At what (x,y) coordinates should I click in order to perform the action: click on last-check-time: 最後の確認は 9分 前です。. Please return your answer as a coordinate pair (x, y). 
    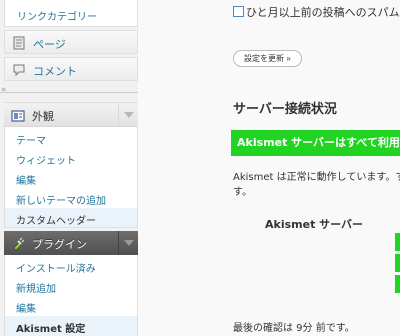
    Looking at the image, I should click on (294, 328).